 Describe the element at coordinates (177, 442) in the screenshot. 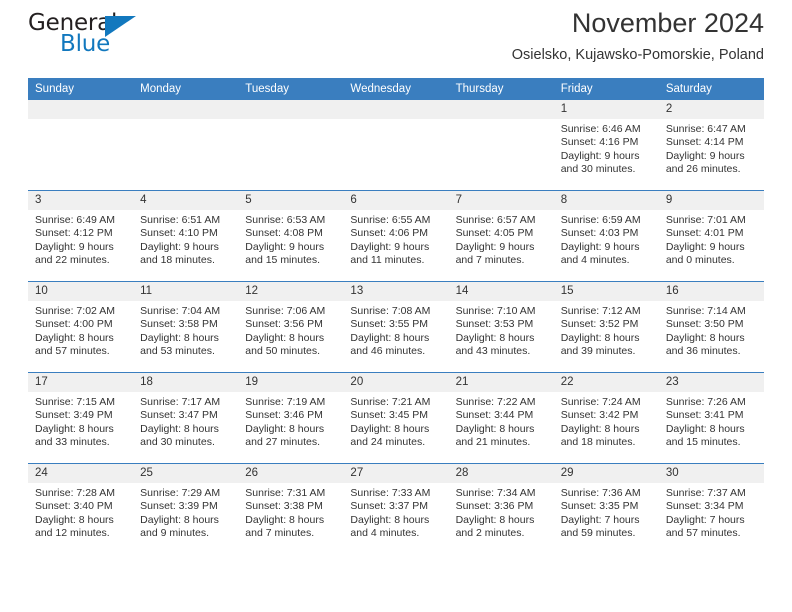

I see `daylight-duration-line2: and 30 minutes.` at that location.